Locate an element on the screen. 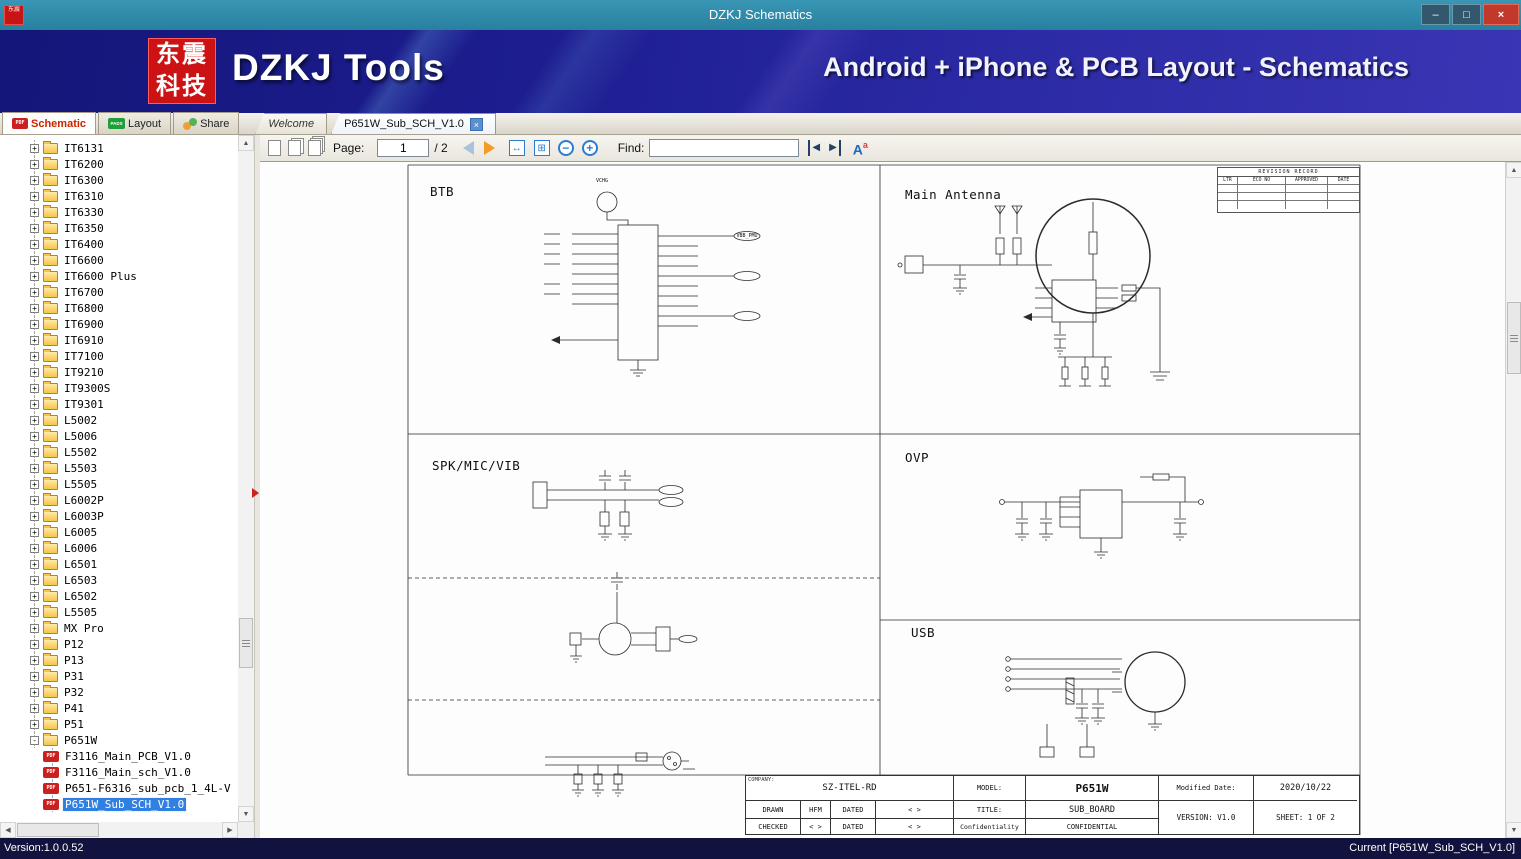 The width and height of the screenshot is (1521, 859). sidebar-vscrollbar: ▲ ▼ is located at coordinates (246, 478).